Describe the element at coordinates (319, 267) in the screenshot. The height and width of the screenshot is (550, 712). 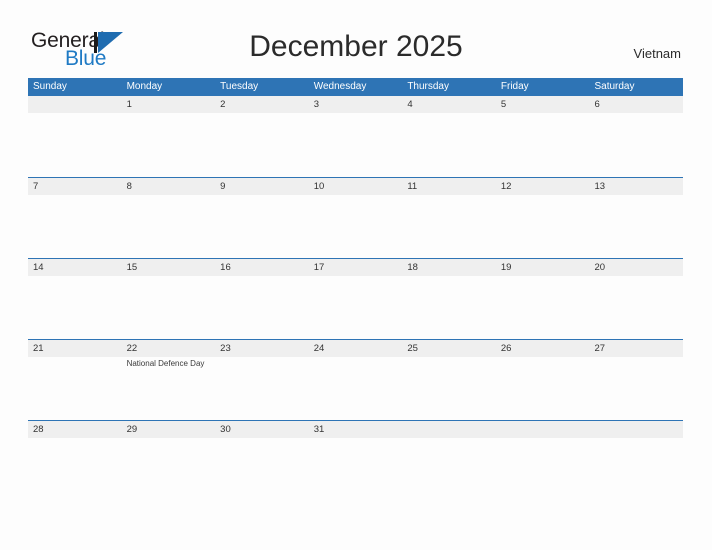
I see `day-number: 17` at that location.